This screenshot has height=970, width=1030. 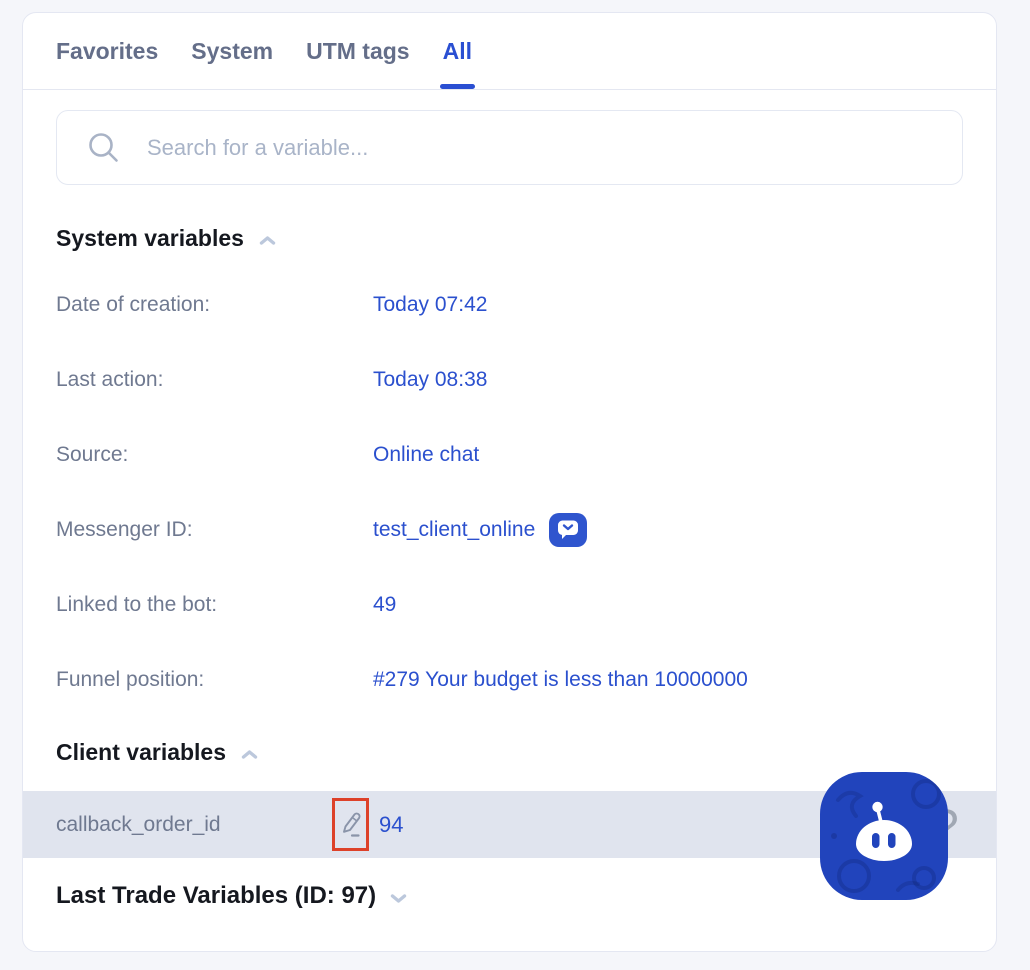 What do you see at coordinates (568, 529) in the screenshot?
I see `messenger-chat-icon` at bounding box center [568, 529].